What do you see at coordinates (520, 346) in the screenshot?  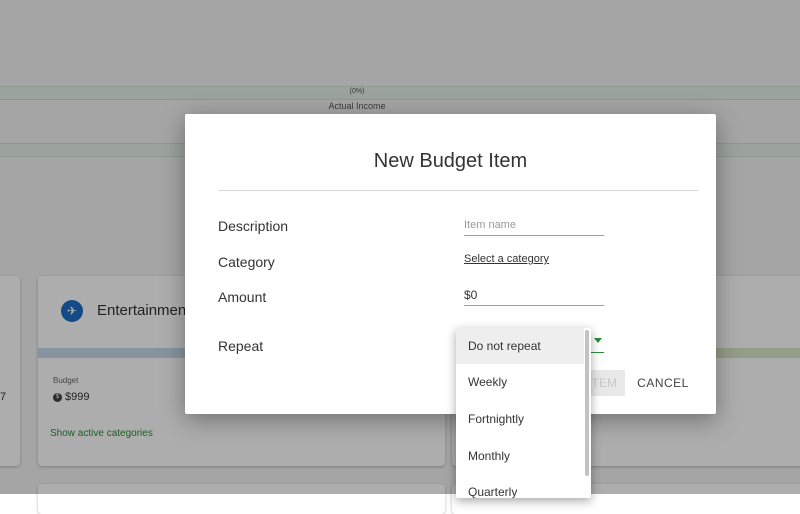 I see `repeat-option-do-not-repeat: Do not repeat` at bounding box center [520, 346].